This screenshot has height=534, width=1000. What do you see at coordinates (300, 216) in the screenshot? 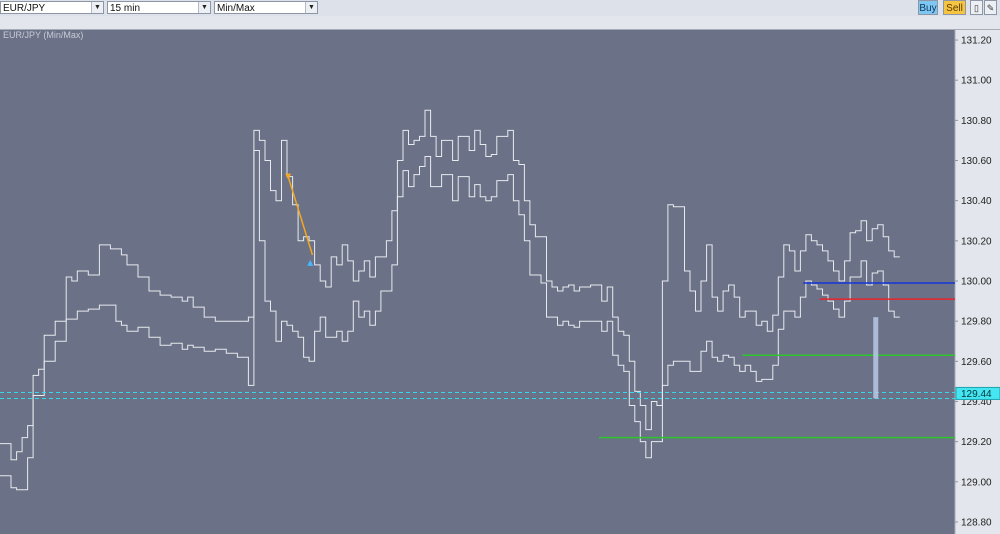
I see `trend-line` at bounding box center [300, 216].